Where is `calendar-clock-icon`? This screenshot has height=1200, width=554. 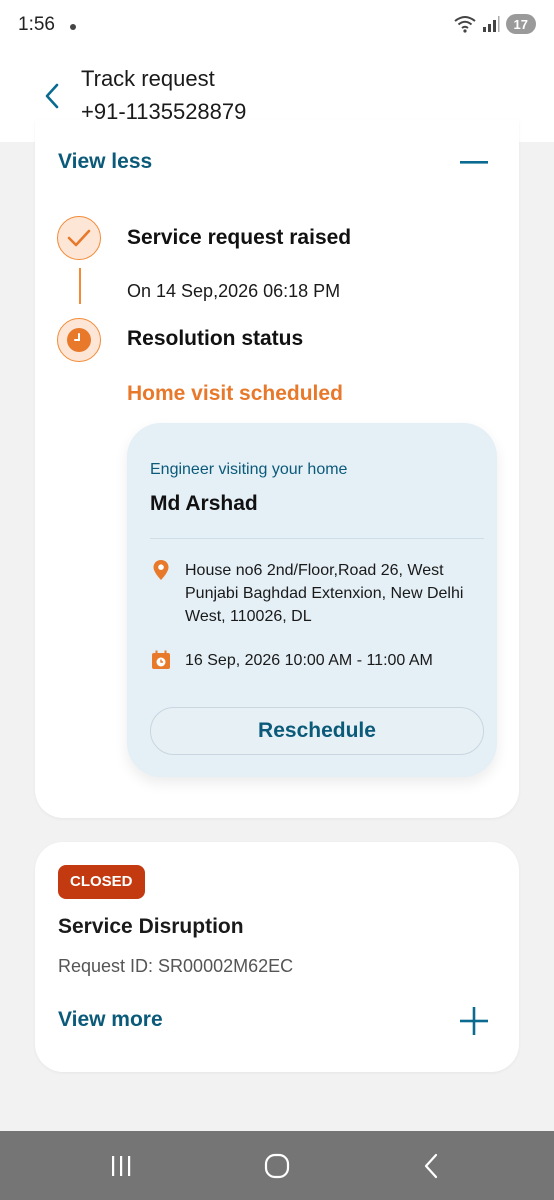
calendar-clock-icon is located at coordinates (161, 660).